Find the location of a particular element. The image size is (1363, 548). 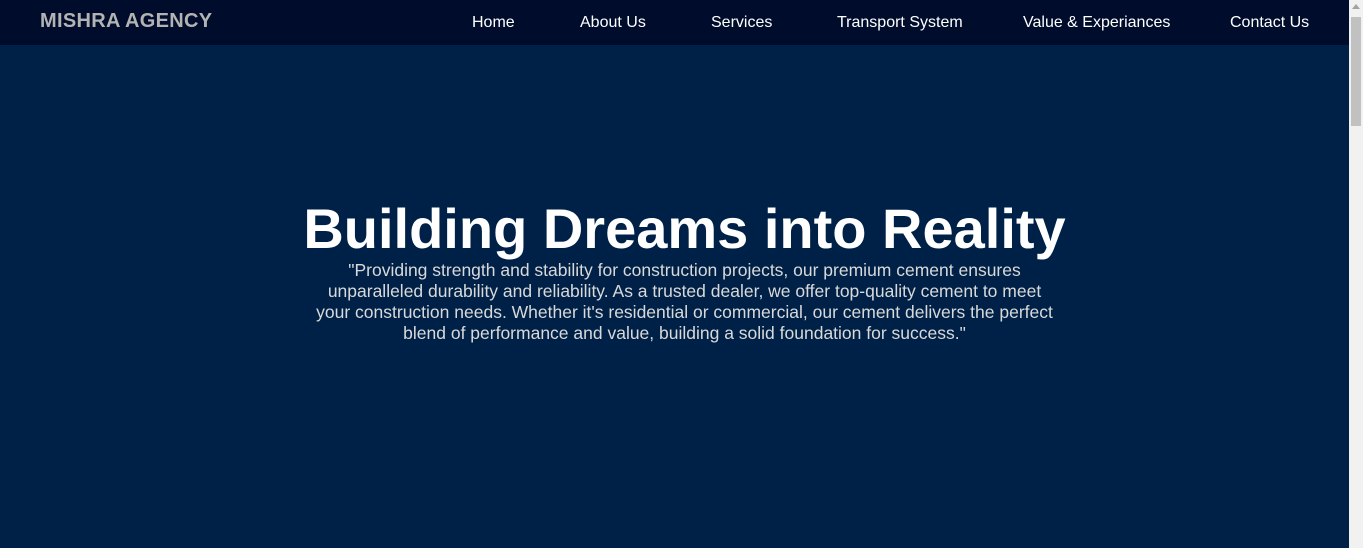

scrollbar-thumb is located at coordinates (1356, 71).